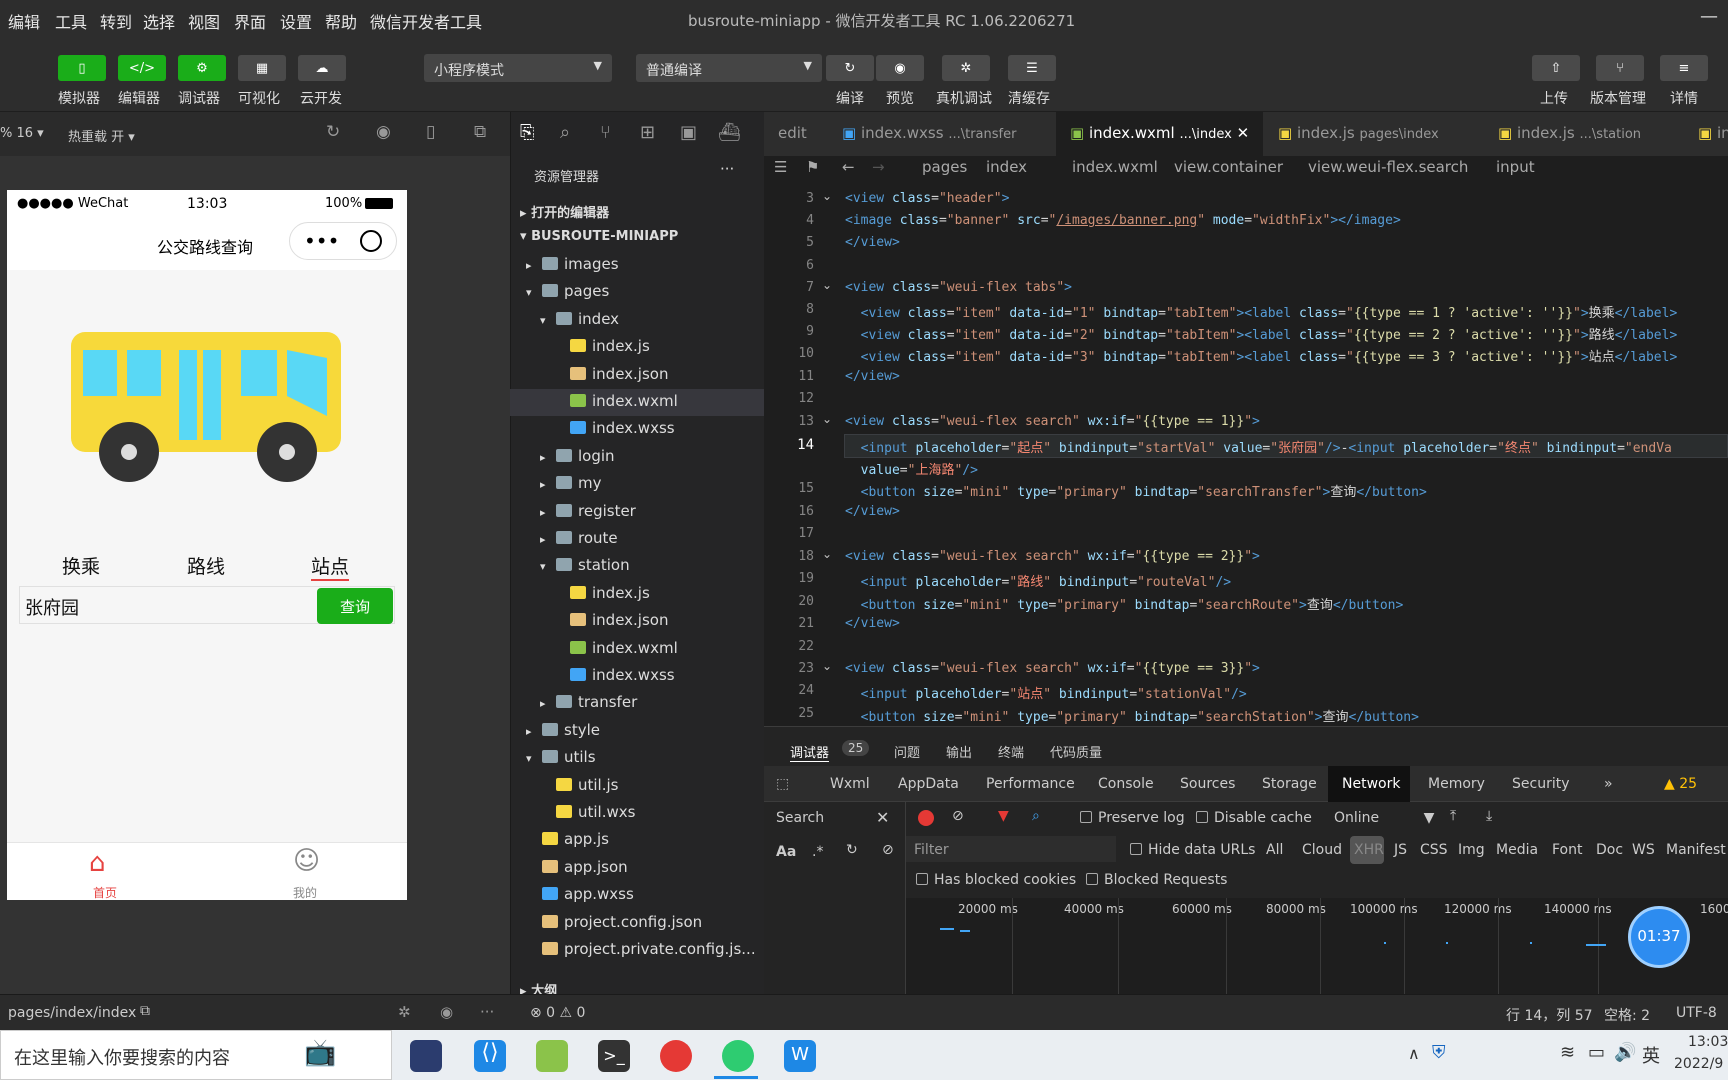 This screenshot has width=1728, height=1080. Describe the element at coordinates (1549, 1015) in the screenshot. I see `cursor-position: 行 14，列 57` at that location.